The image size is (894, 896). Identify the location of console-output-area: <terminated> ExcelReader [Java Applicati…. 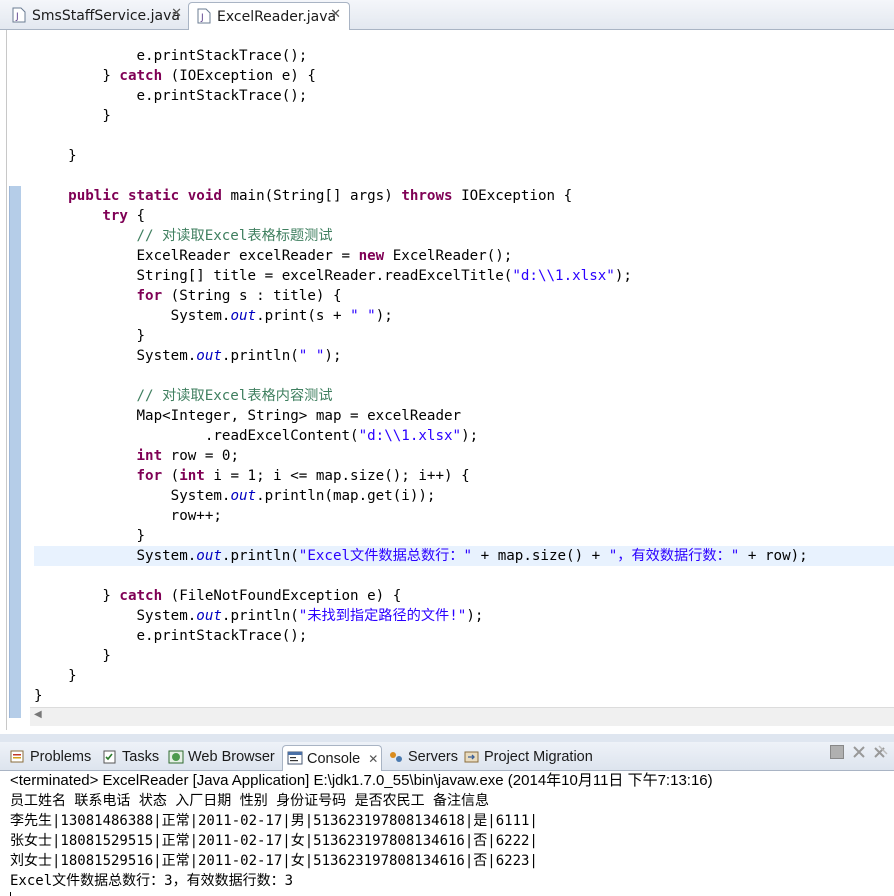
(447, 833).